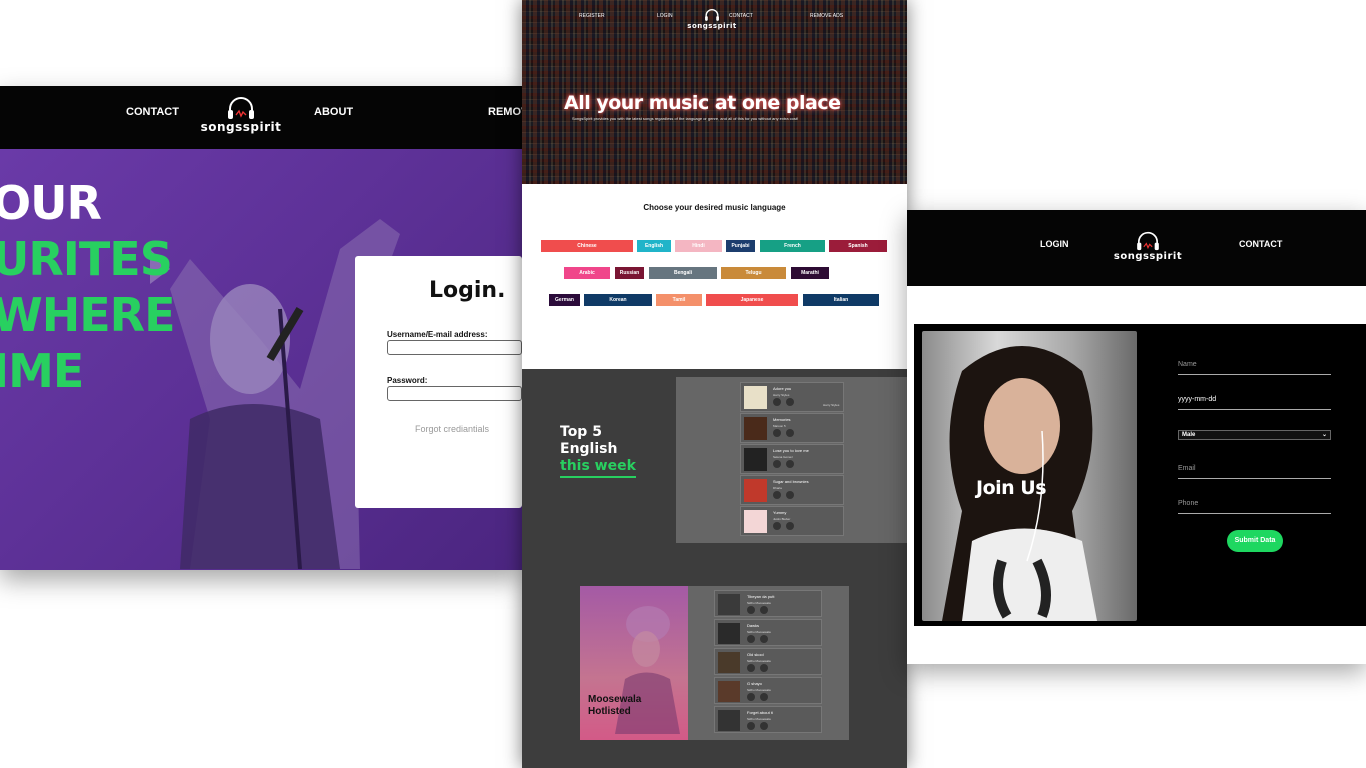 The image size is (1366, 768). What do you see at coordinates (437, 334) in the screenshot?
I see `username-label: Username/E-mail address:` at bounding box center [437, 334].